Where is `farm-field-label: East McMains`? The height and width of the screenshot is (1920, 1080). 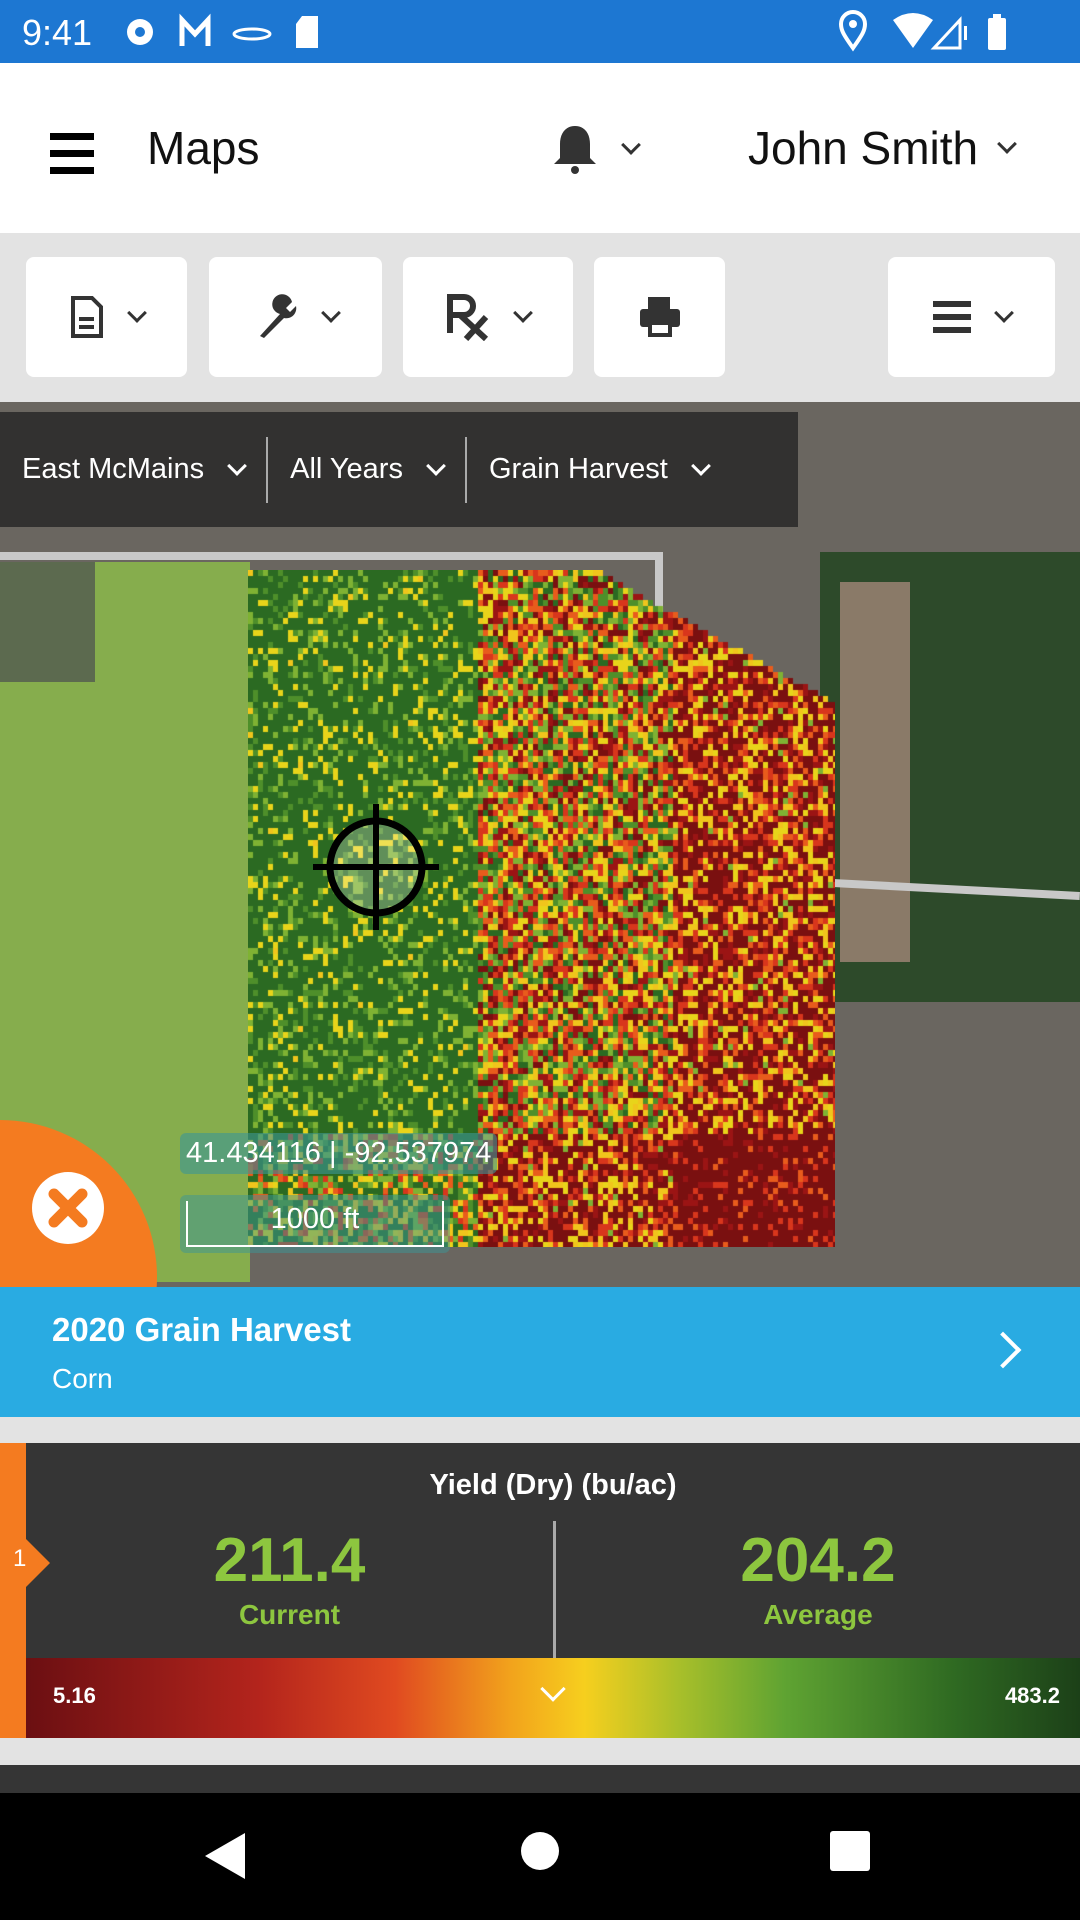
farm-field-label: East McMains is located at coordinates (113, 469).